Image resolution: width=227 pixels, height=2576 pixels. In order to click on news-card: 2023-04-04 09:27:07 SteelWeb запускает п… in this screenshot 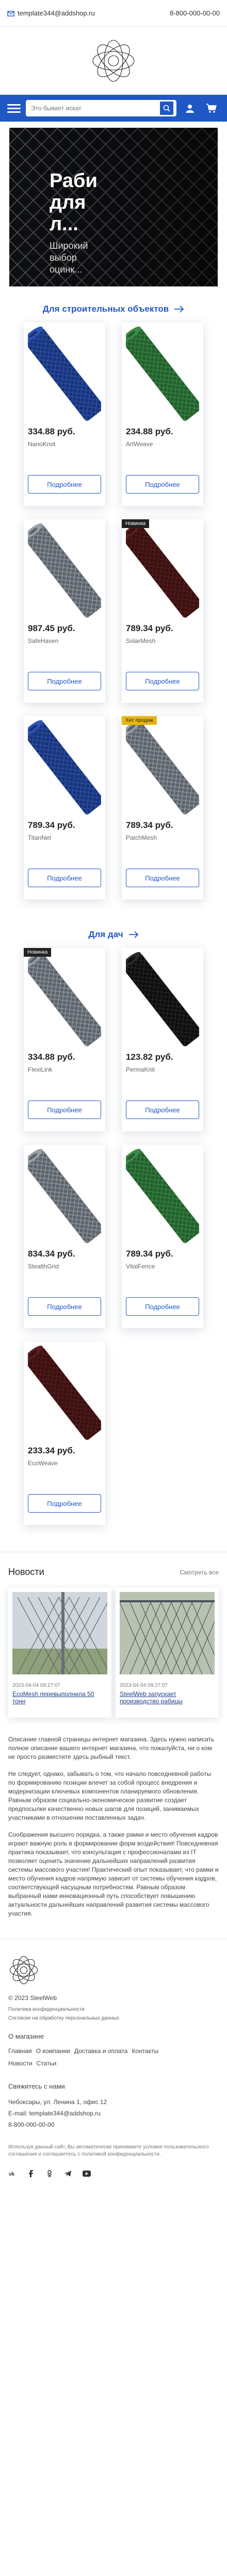, I will do `click(167, 1653)`.